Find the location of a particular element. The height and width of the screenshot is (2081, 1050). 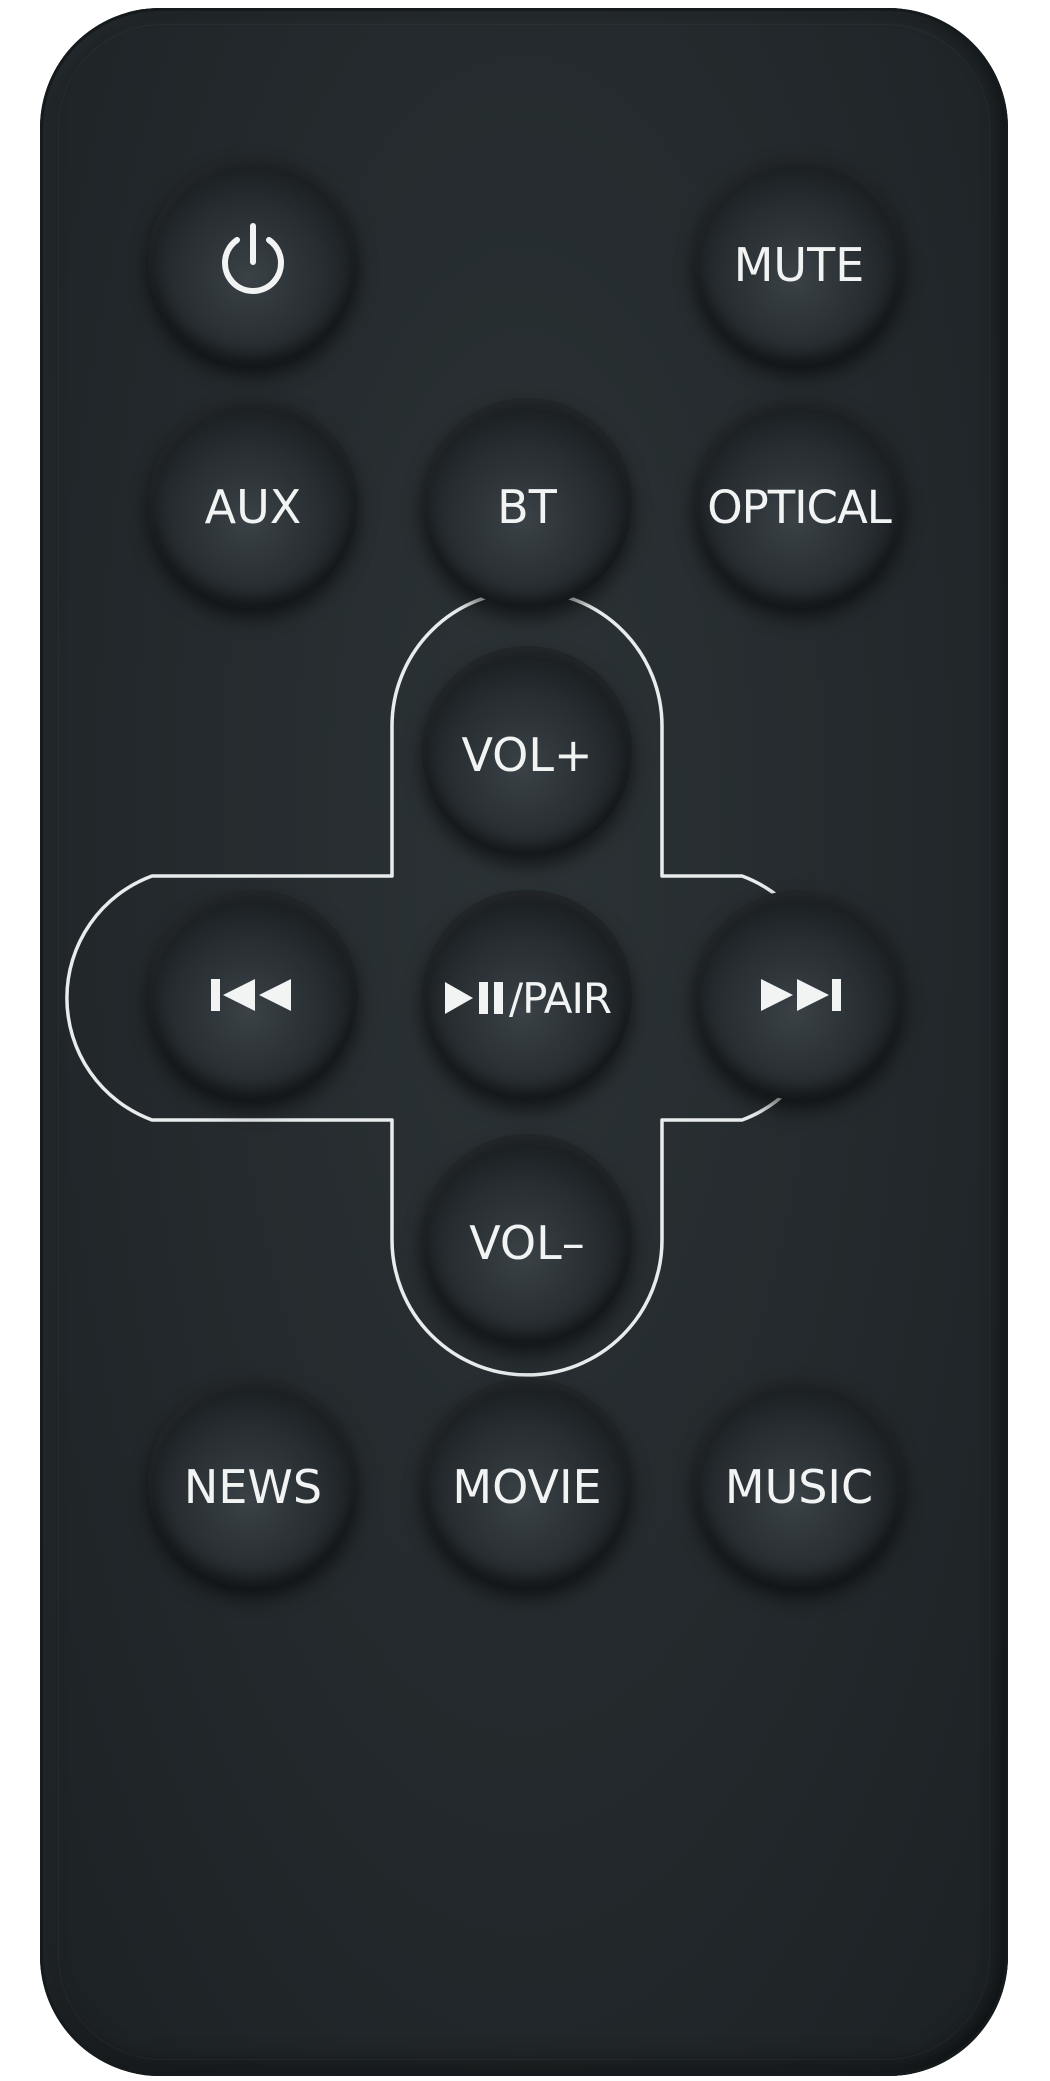

music-button: MUSIC is located at coordinates (799, 1483).